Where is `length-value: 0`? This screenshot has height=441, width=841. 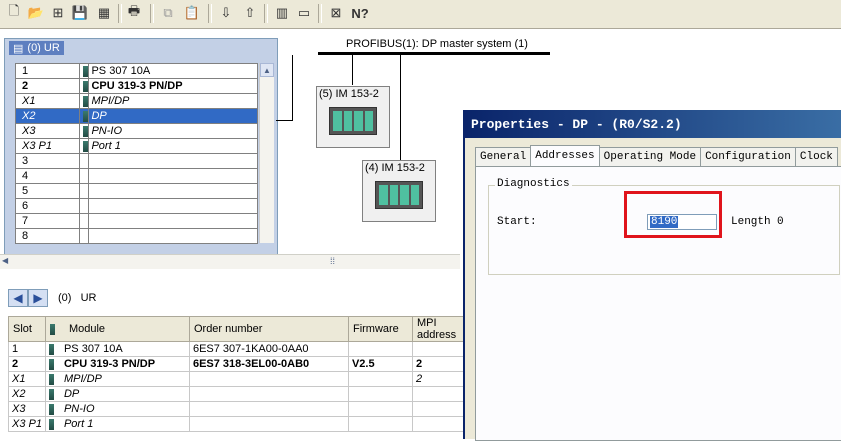
length-value: 0 is located at coordinates (780, 222).